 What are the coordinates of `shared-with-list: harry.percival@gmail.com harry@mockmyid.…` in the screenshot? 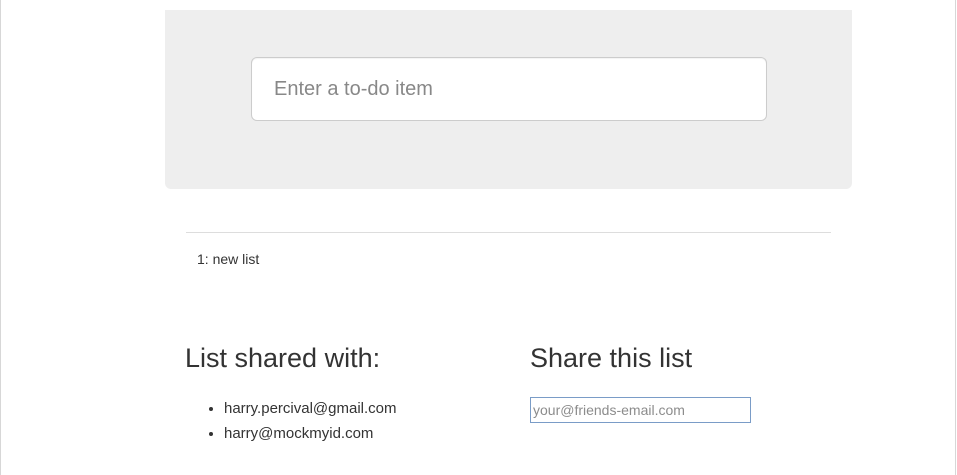 It's located at (301, 421).